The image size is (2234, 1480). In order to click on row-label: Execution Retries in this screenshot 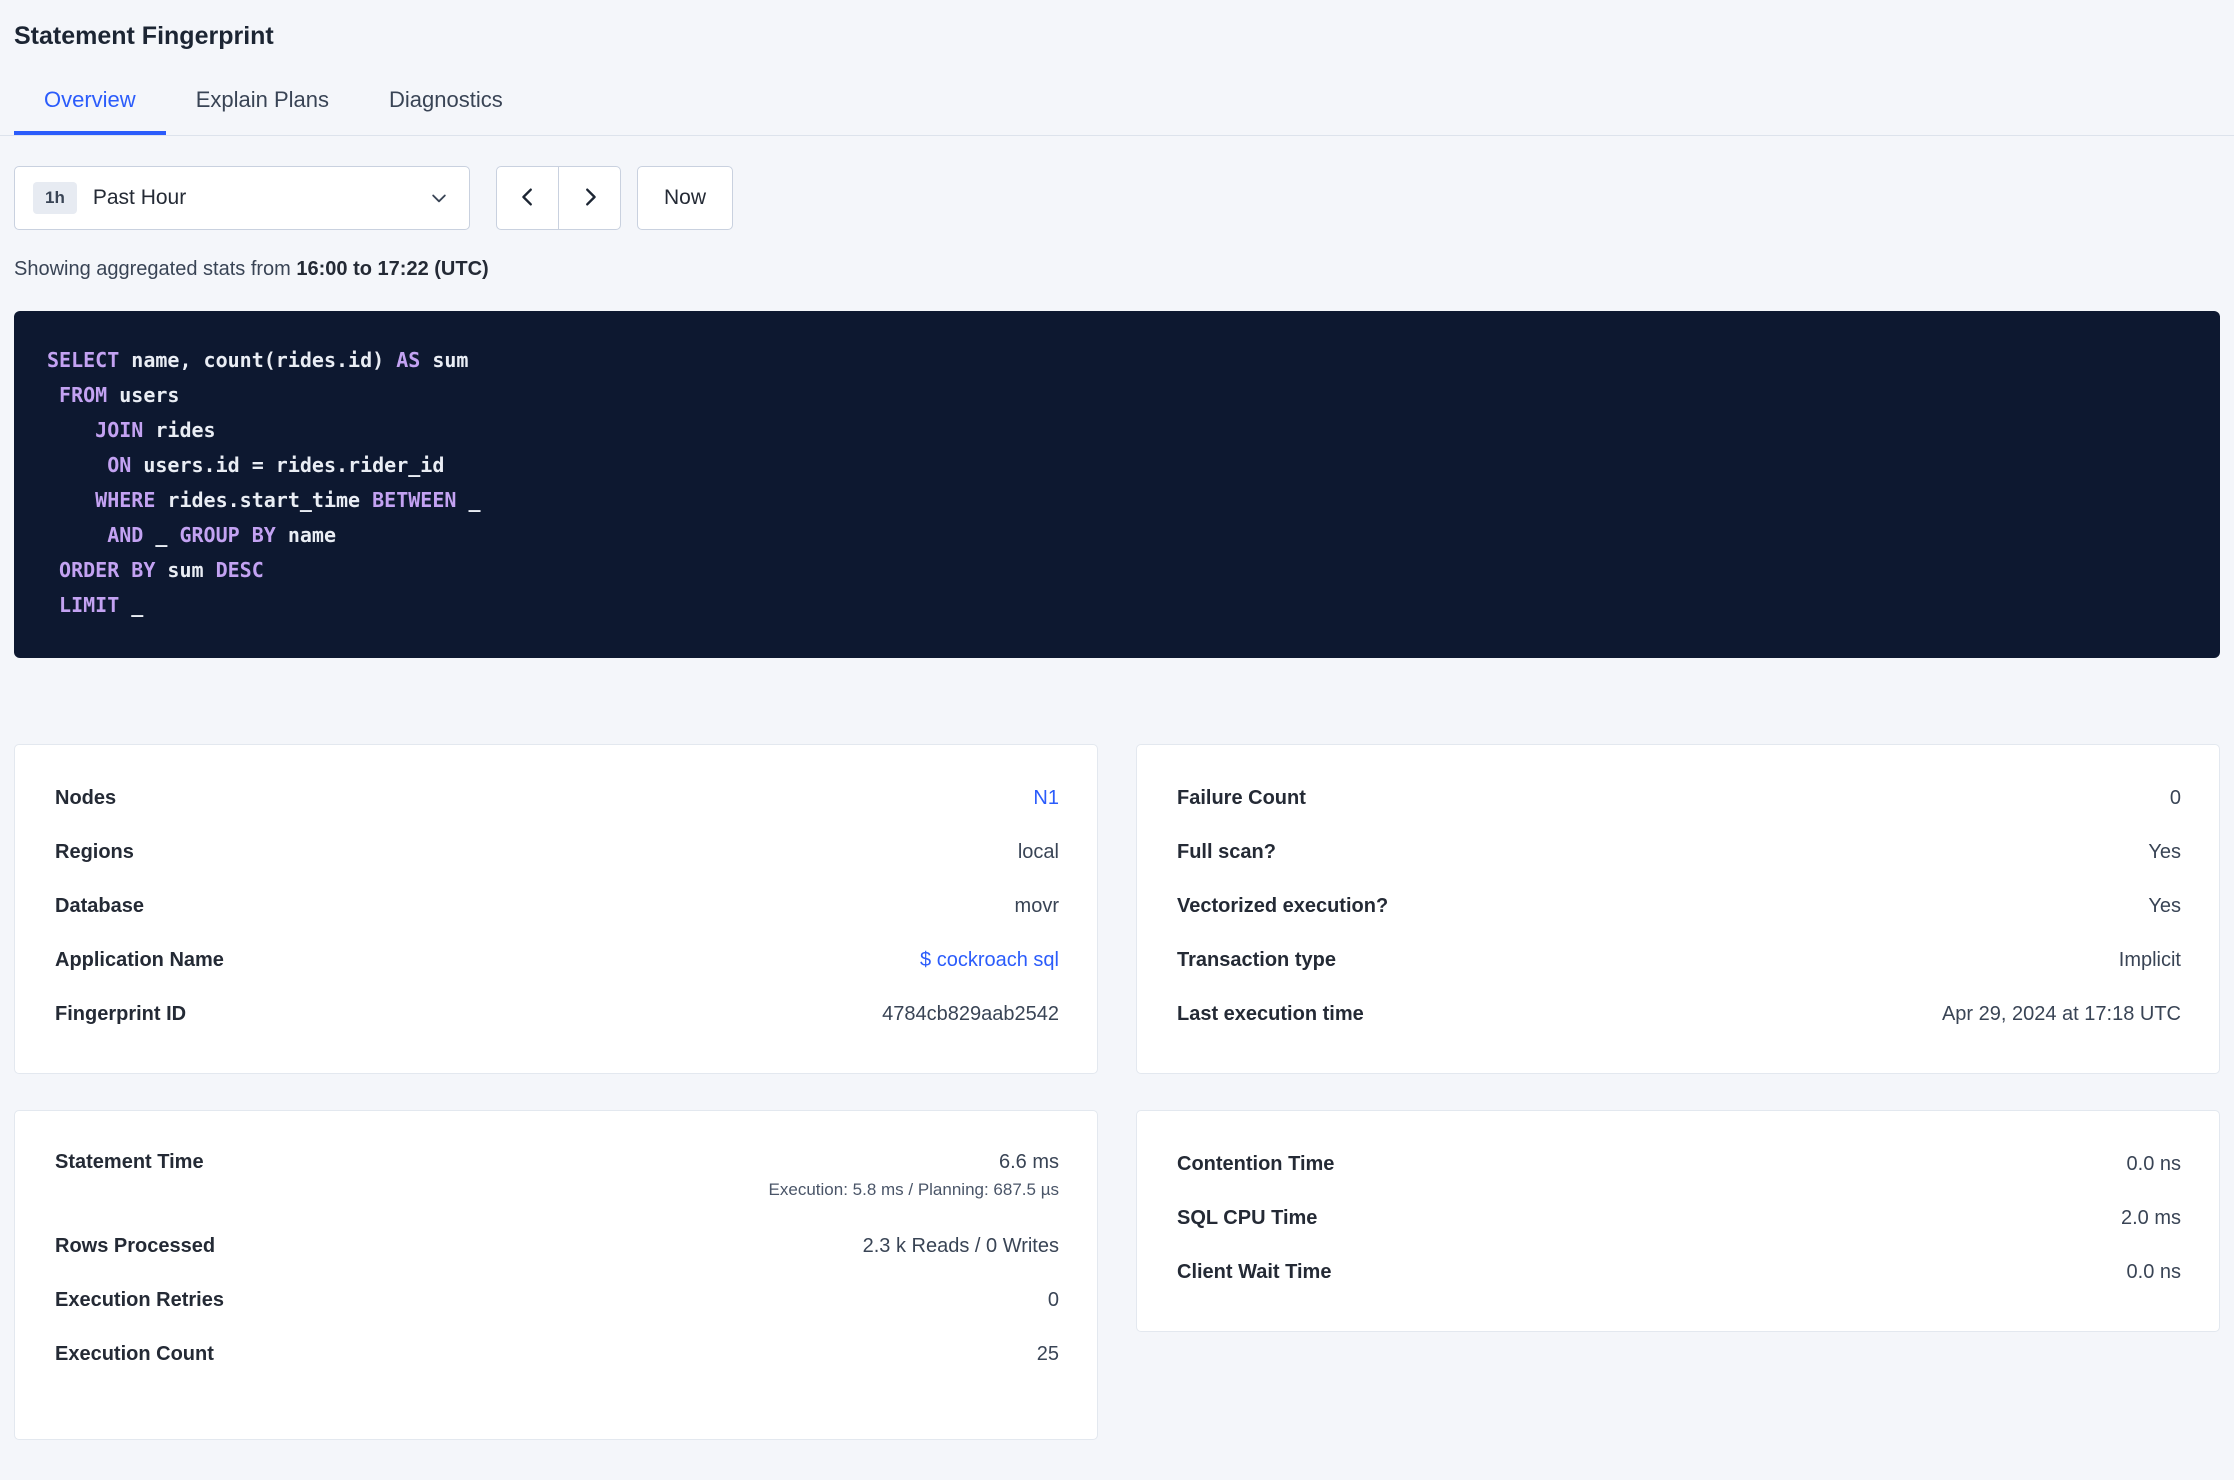, I will do `click(139, 1299)`.